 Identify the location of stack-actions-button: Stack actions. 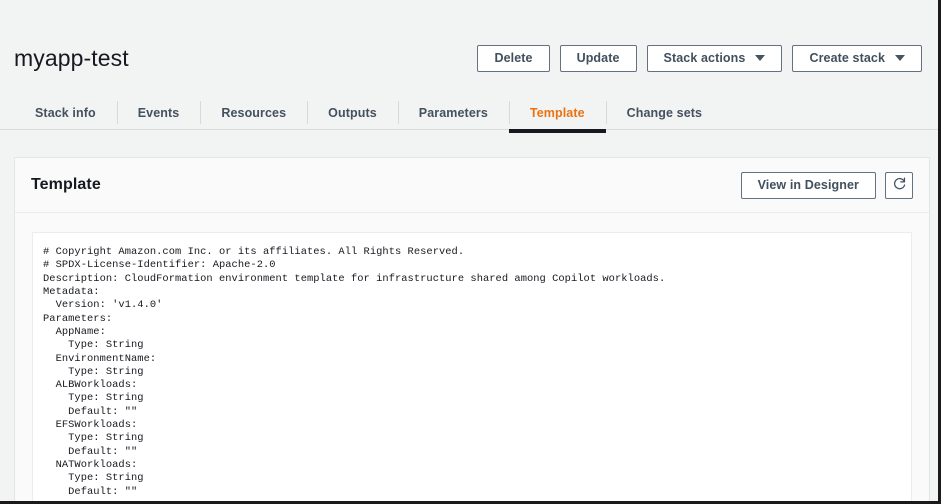
(714, 58).